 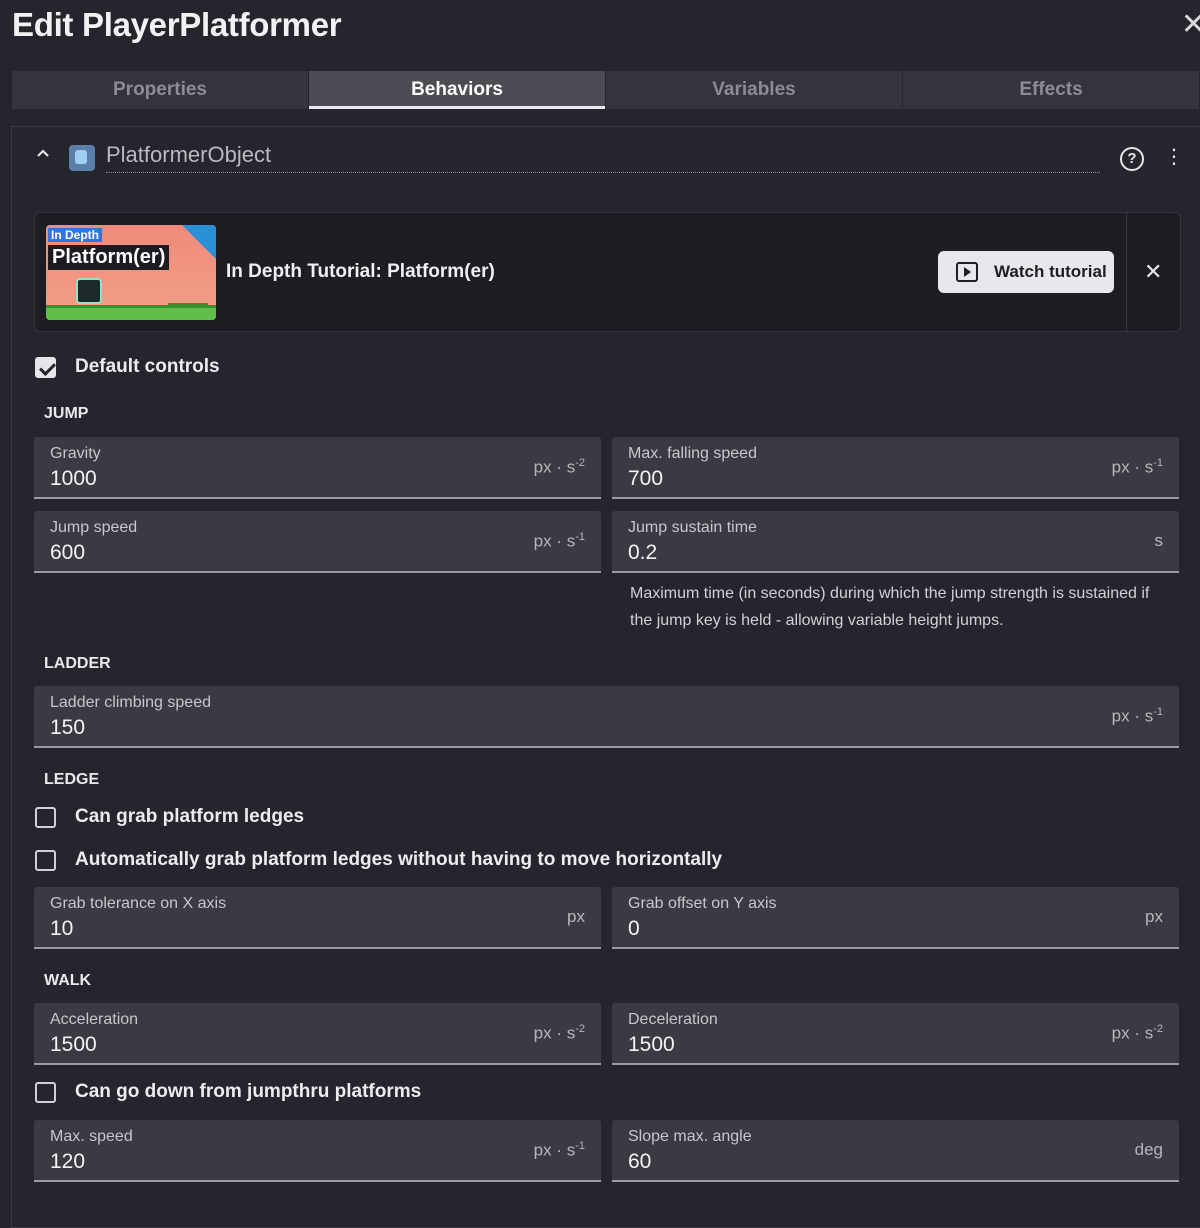 I want to click on divider, so click(x=1126, y=272).